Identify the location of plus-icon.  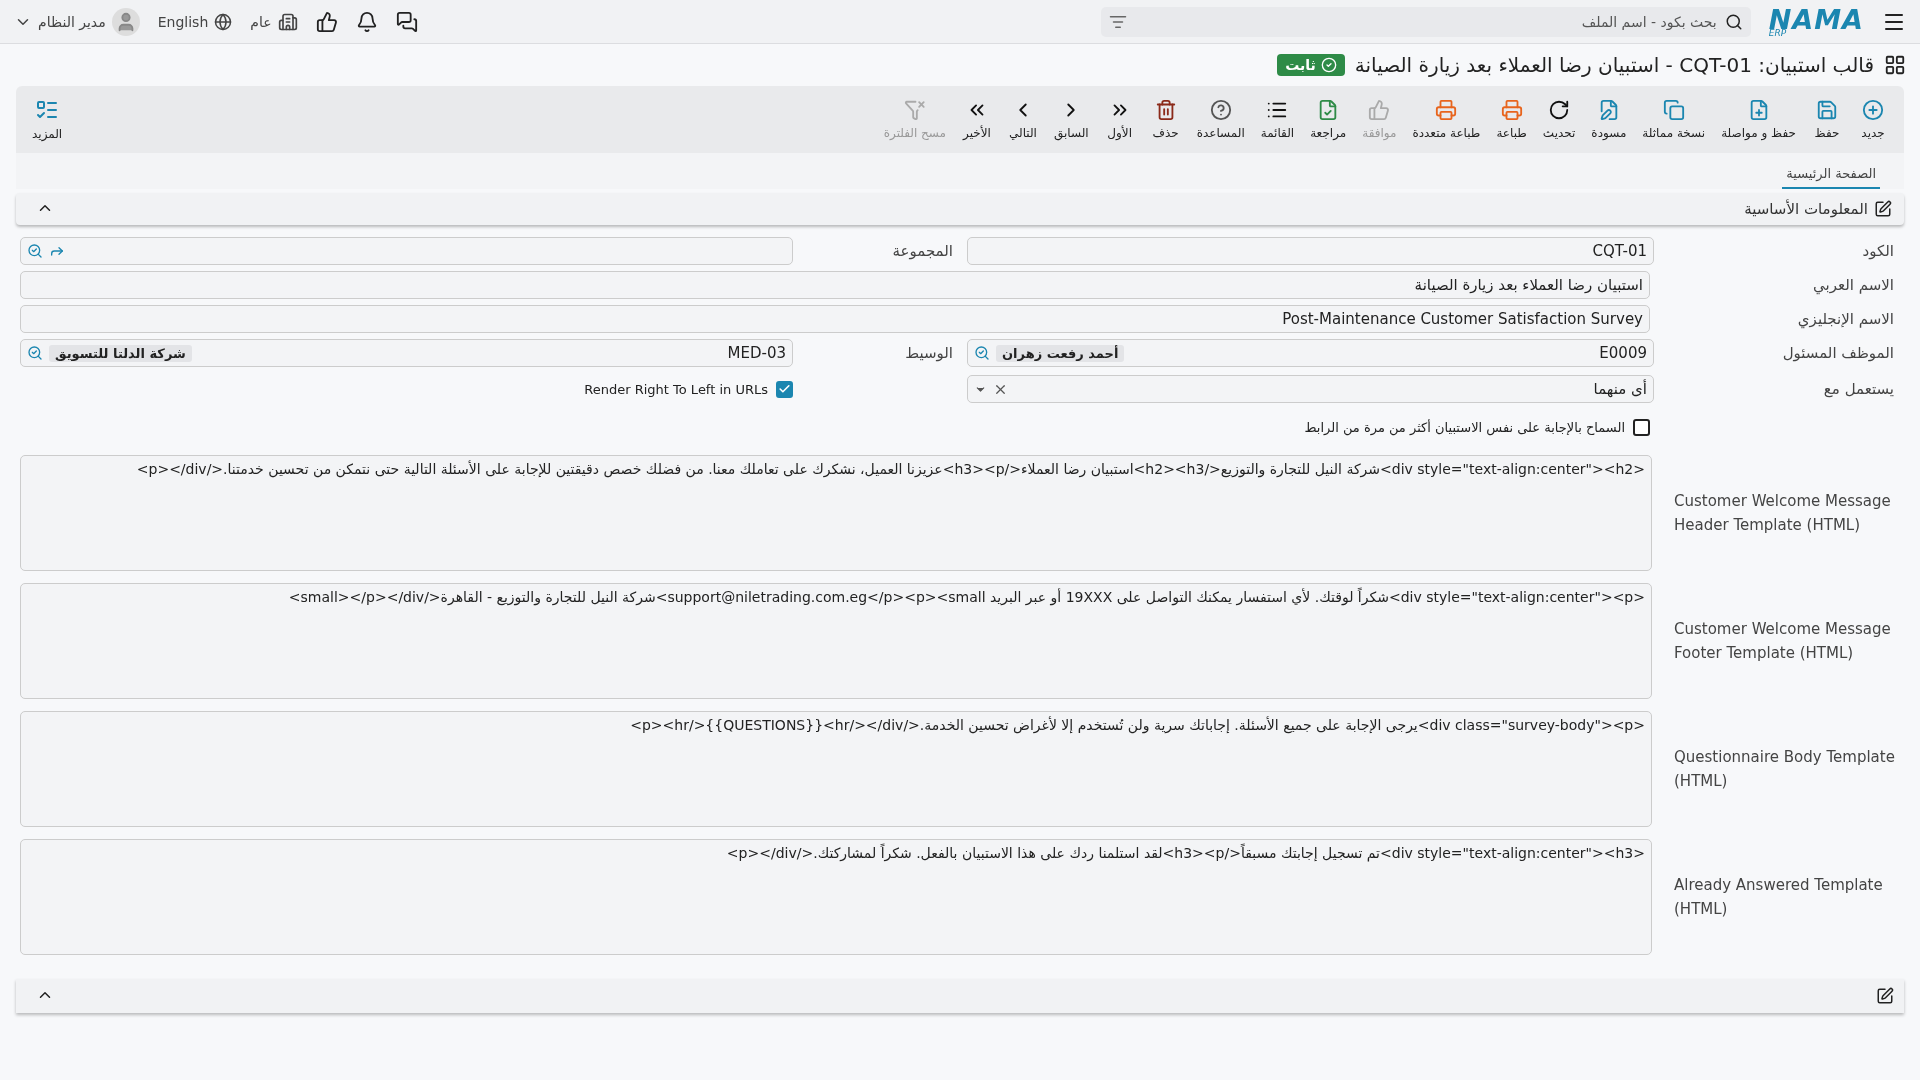
(1873, 110).